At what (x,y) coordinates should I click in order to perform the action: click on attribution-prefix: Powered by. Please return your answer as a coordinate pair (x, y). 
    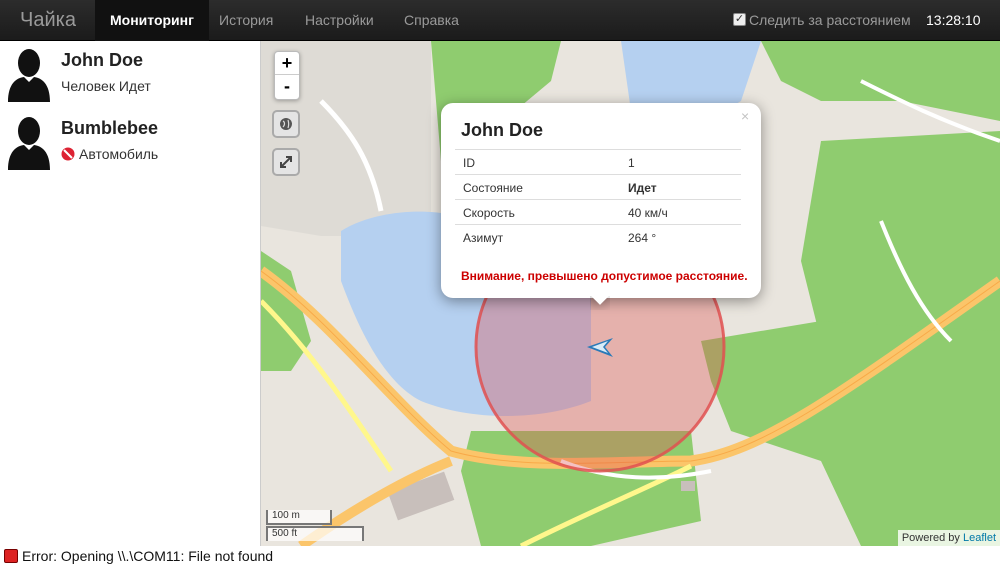
    Looking at the image, I should click on (930, 538).